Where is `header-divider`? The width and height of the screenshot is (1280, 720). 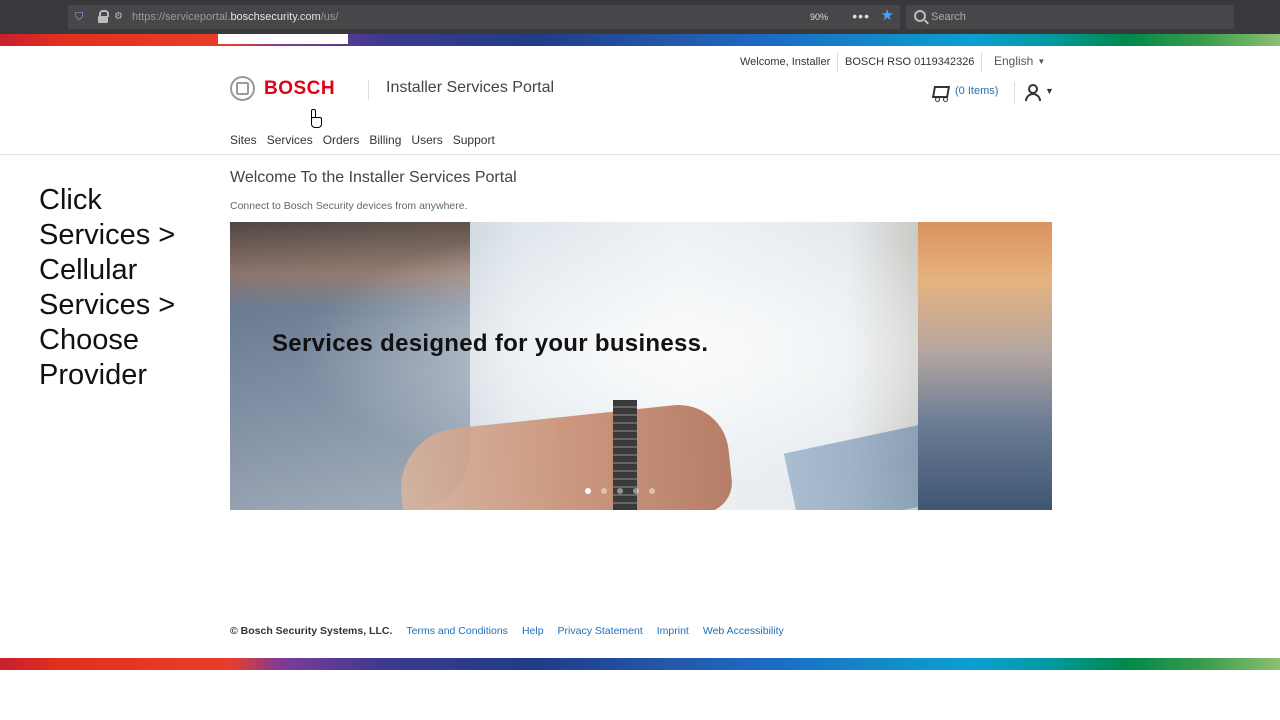 header-divider is located at coordinates (640, 154).